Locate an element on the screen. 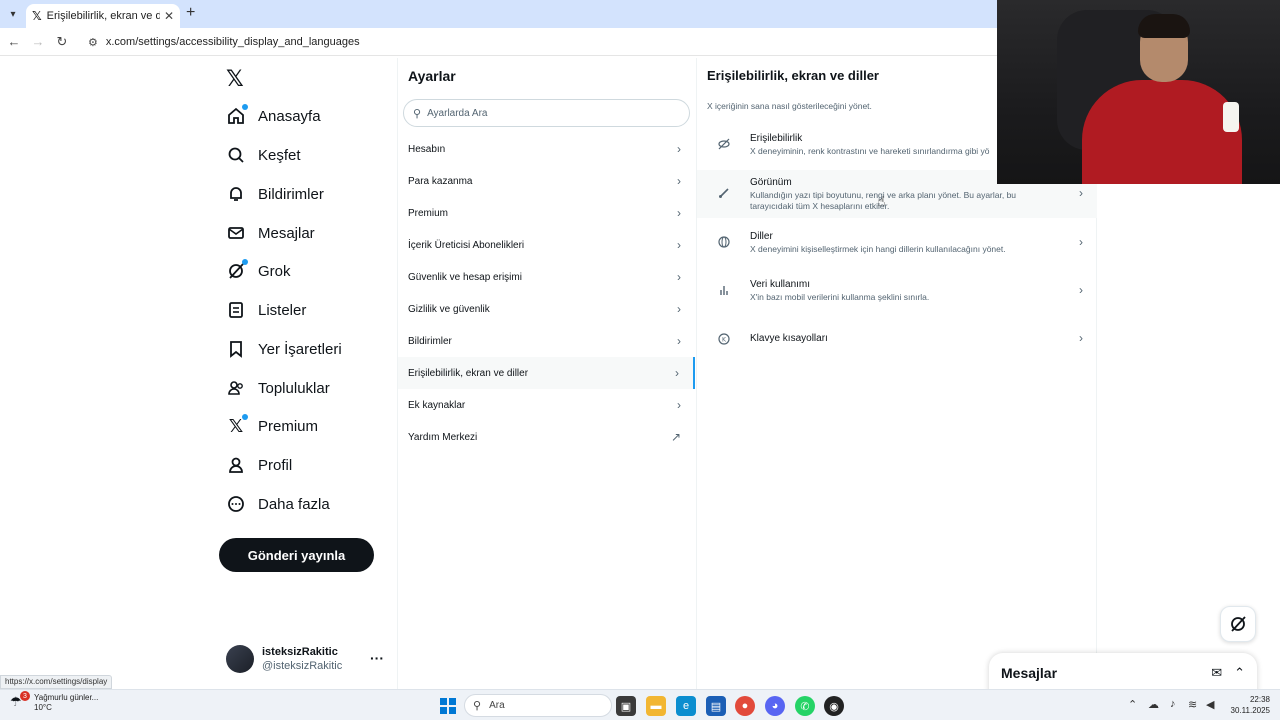 The height and width of the screenshot is (720, 1280). status-url: https://x.com/settings/display is located at coordinates (56, 682).